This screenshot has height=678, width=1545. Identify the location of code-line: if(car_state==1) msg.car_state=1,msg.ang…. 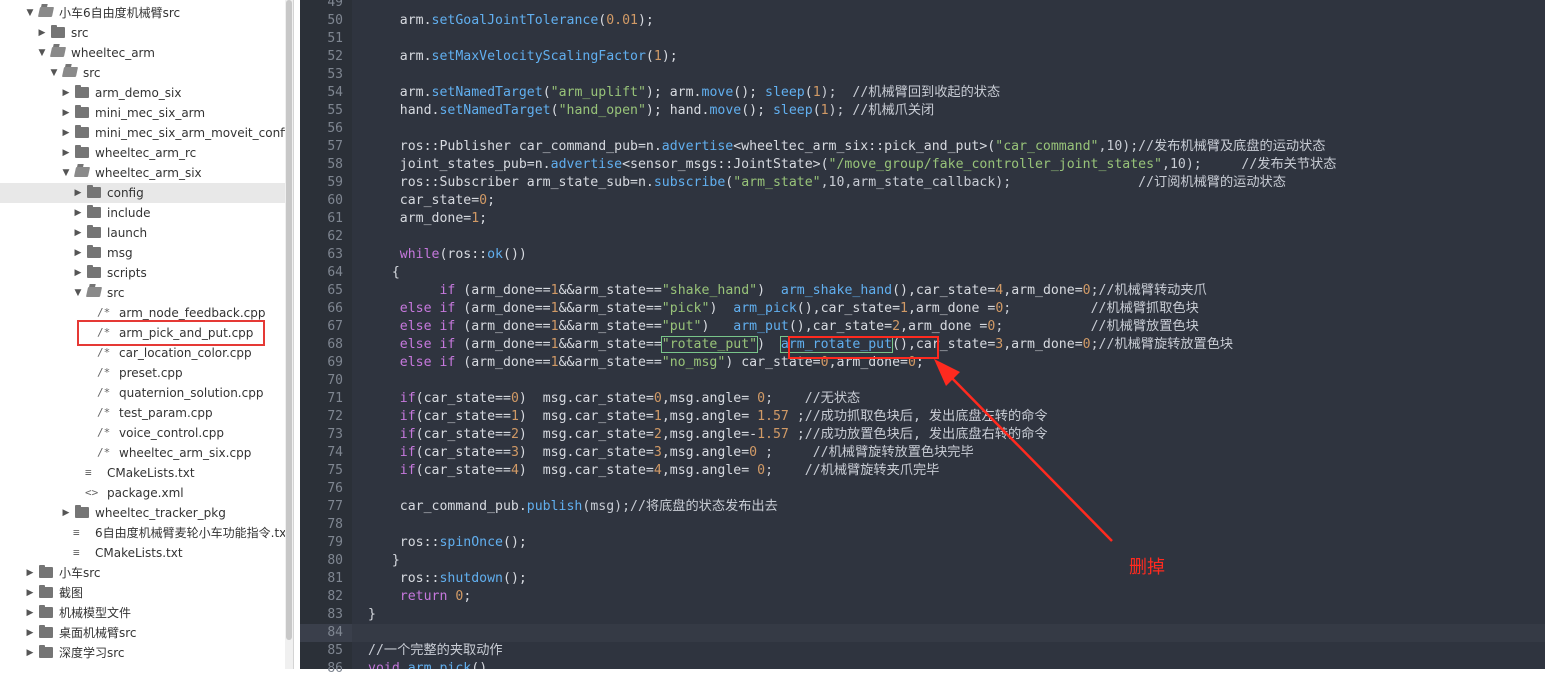
(708, 417).